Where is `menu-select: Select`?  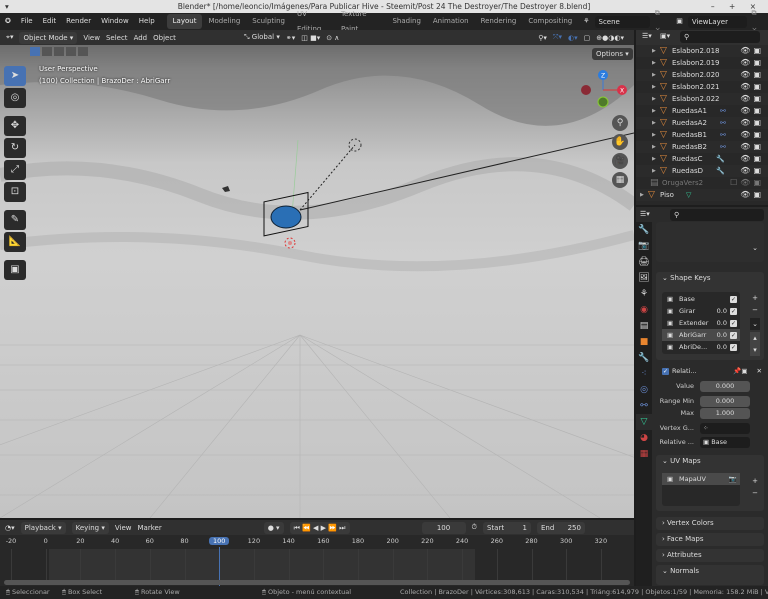 menu-select: Select is located at coordinates (117, 38).